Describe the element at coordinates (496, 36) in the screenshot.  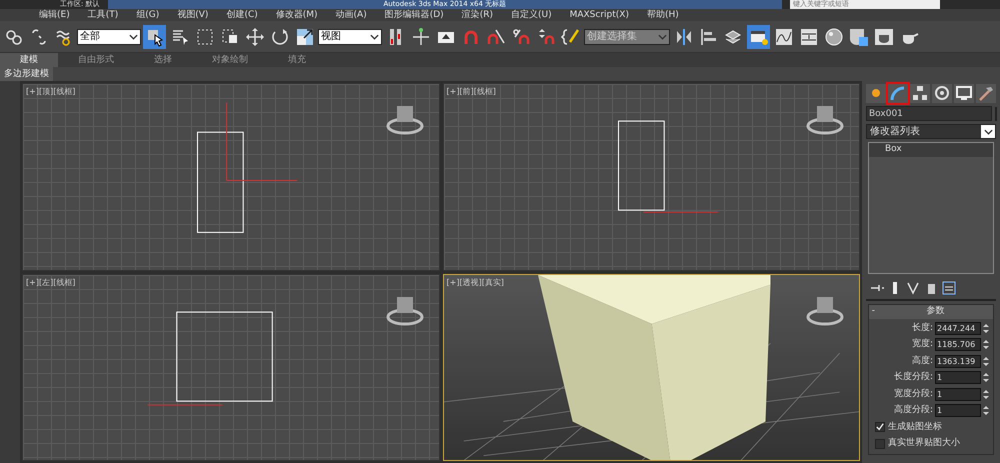
I see `angle-magnet-icon` at that location.